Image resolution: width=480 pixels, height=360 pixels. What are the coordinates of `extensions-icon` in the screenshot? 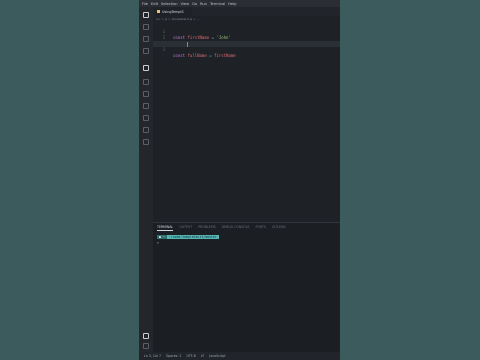 It's located at (146, 68).